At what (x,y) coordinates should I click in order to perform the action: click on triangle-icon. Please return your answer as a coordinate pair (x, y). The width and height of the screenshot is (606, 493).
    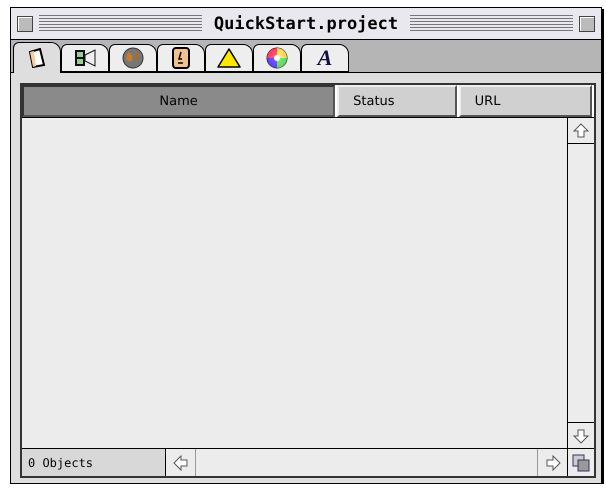
    Looking at the image, I should click on (229, 58).